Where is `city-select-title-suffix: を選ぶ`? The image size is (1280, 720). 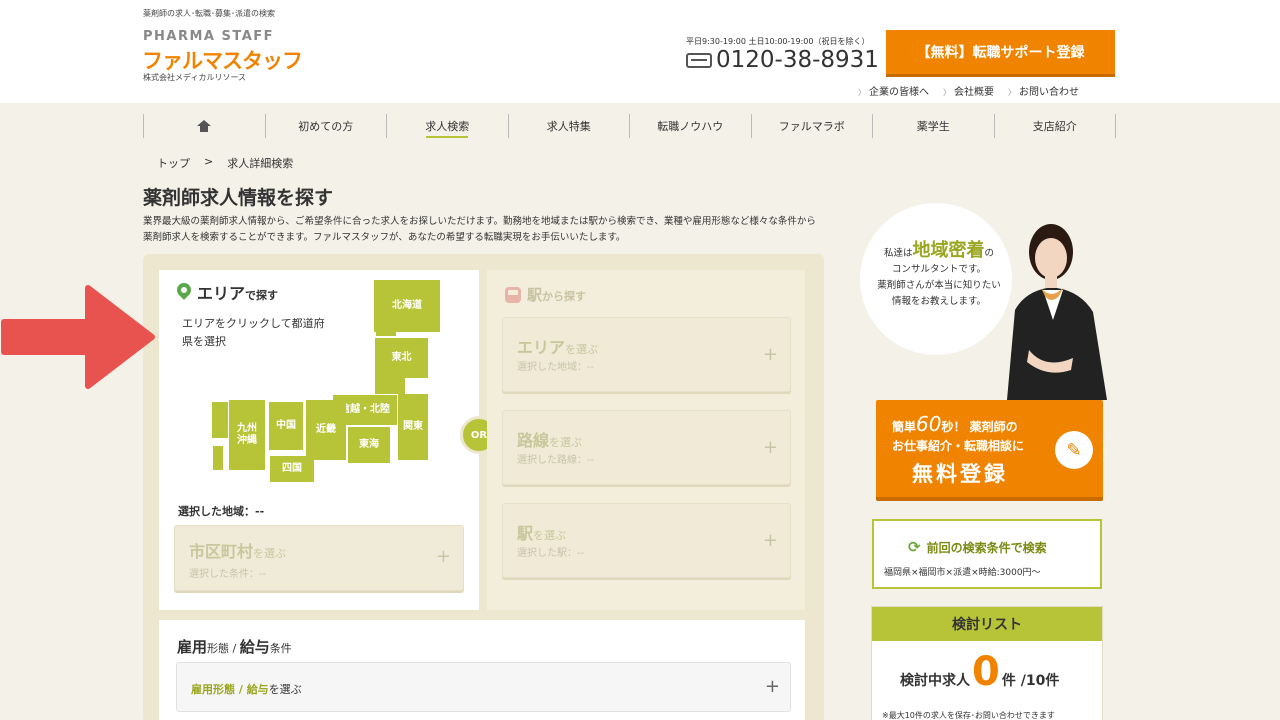 city-select-title-suffix: を選ぶ is located at coordinates (270, 553).